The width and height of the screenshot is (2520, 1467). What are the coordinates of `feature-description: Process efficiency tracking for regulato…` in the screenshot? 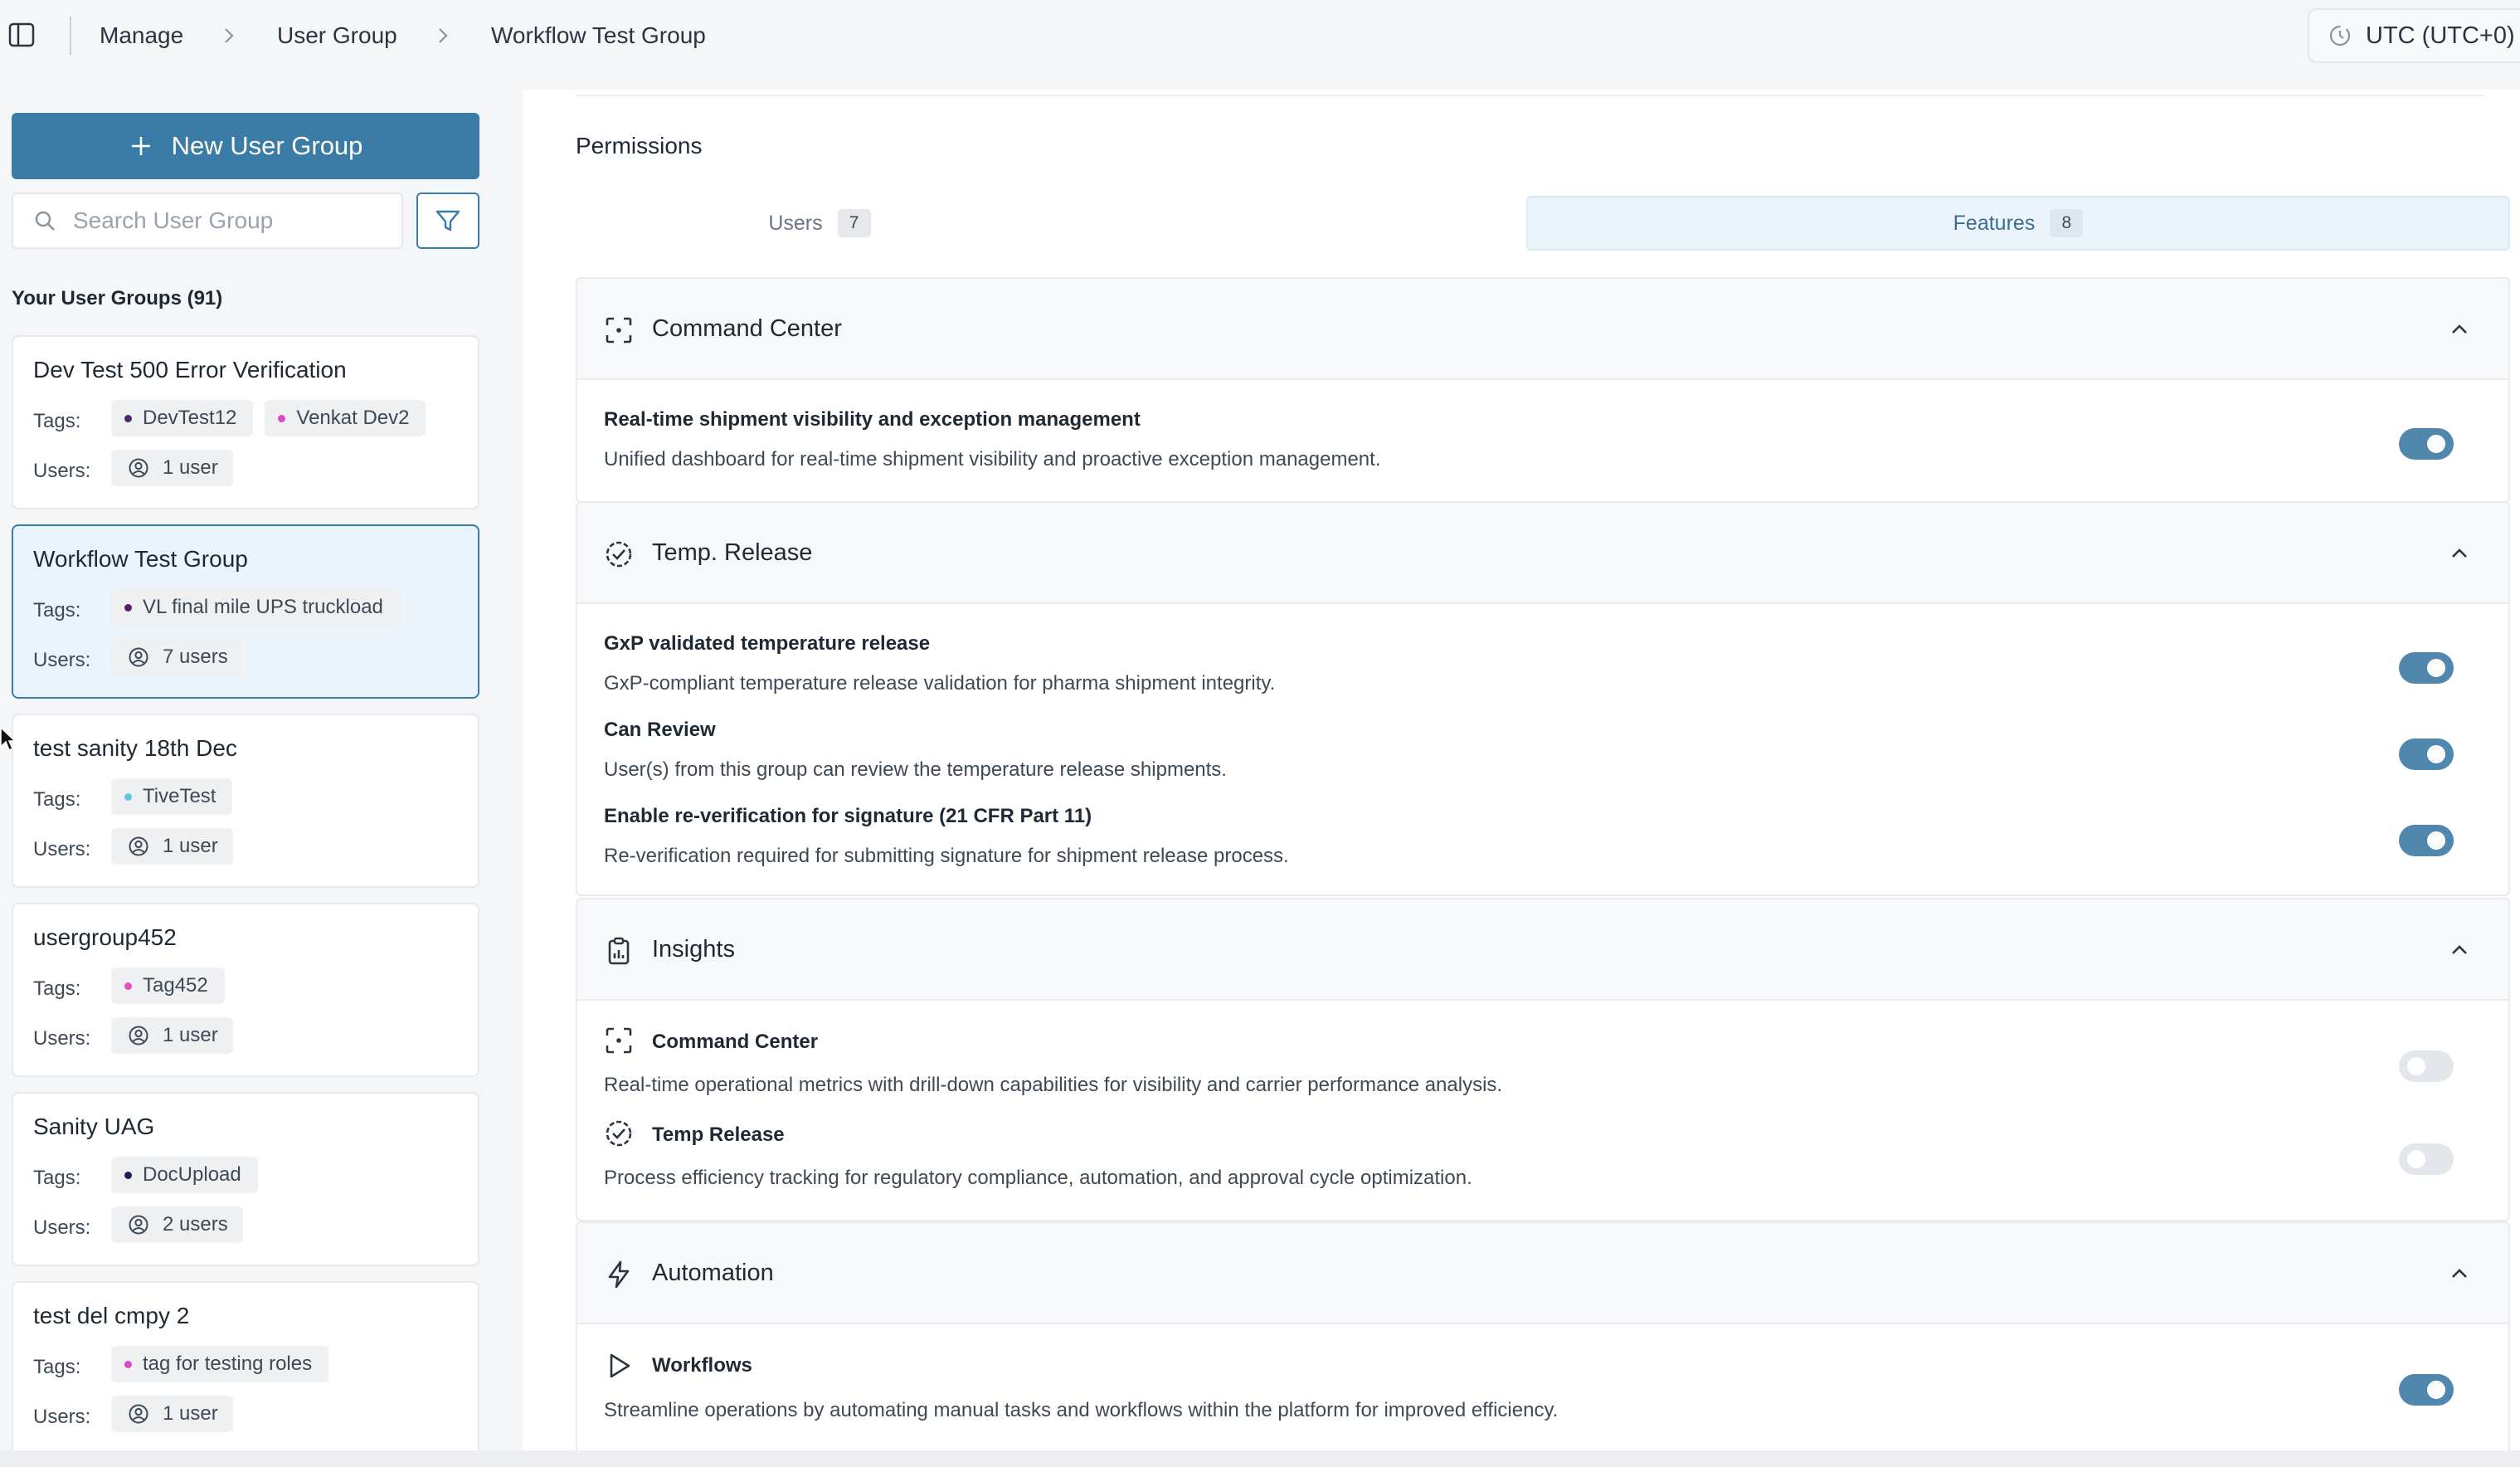 It's located at (1038, 1178).